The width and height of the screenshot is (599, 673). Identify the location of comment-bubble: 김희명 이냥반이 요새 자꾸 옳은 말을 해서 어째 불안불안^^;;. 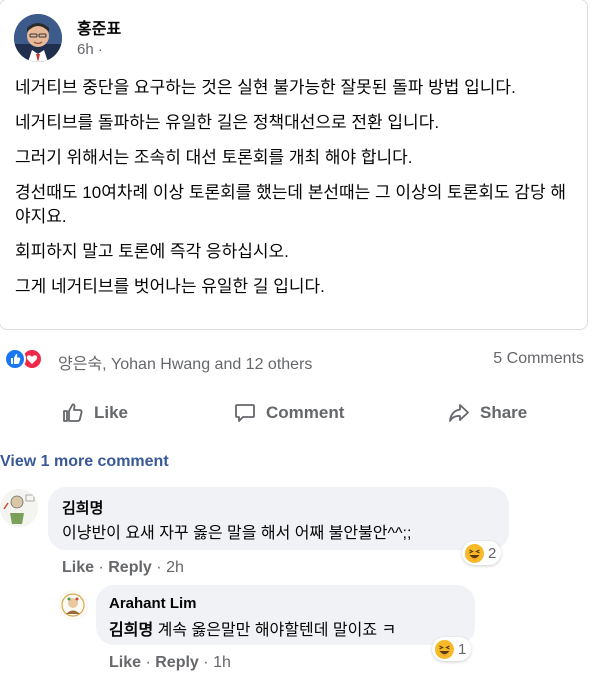
(278, 518).